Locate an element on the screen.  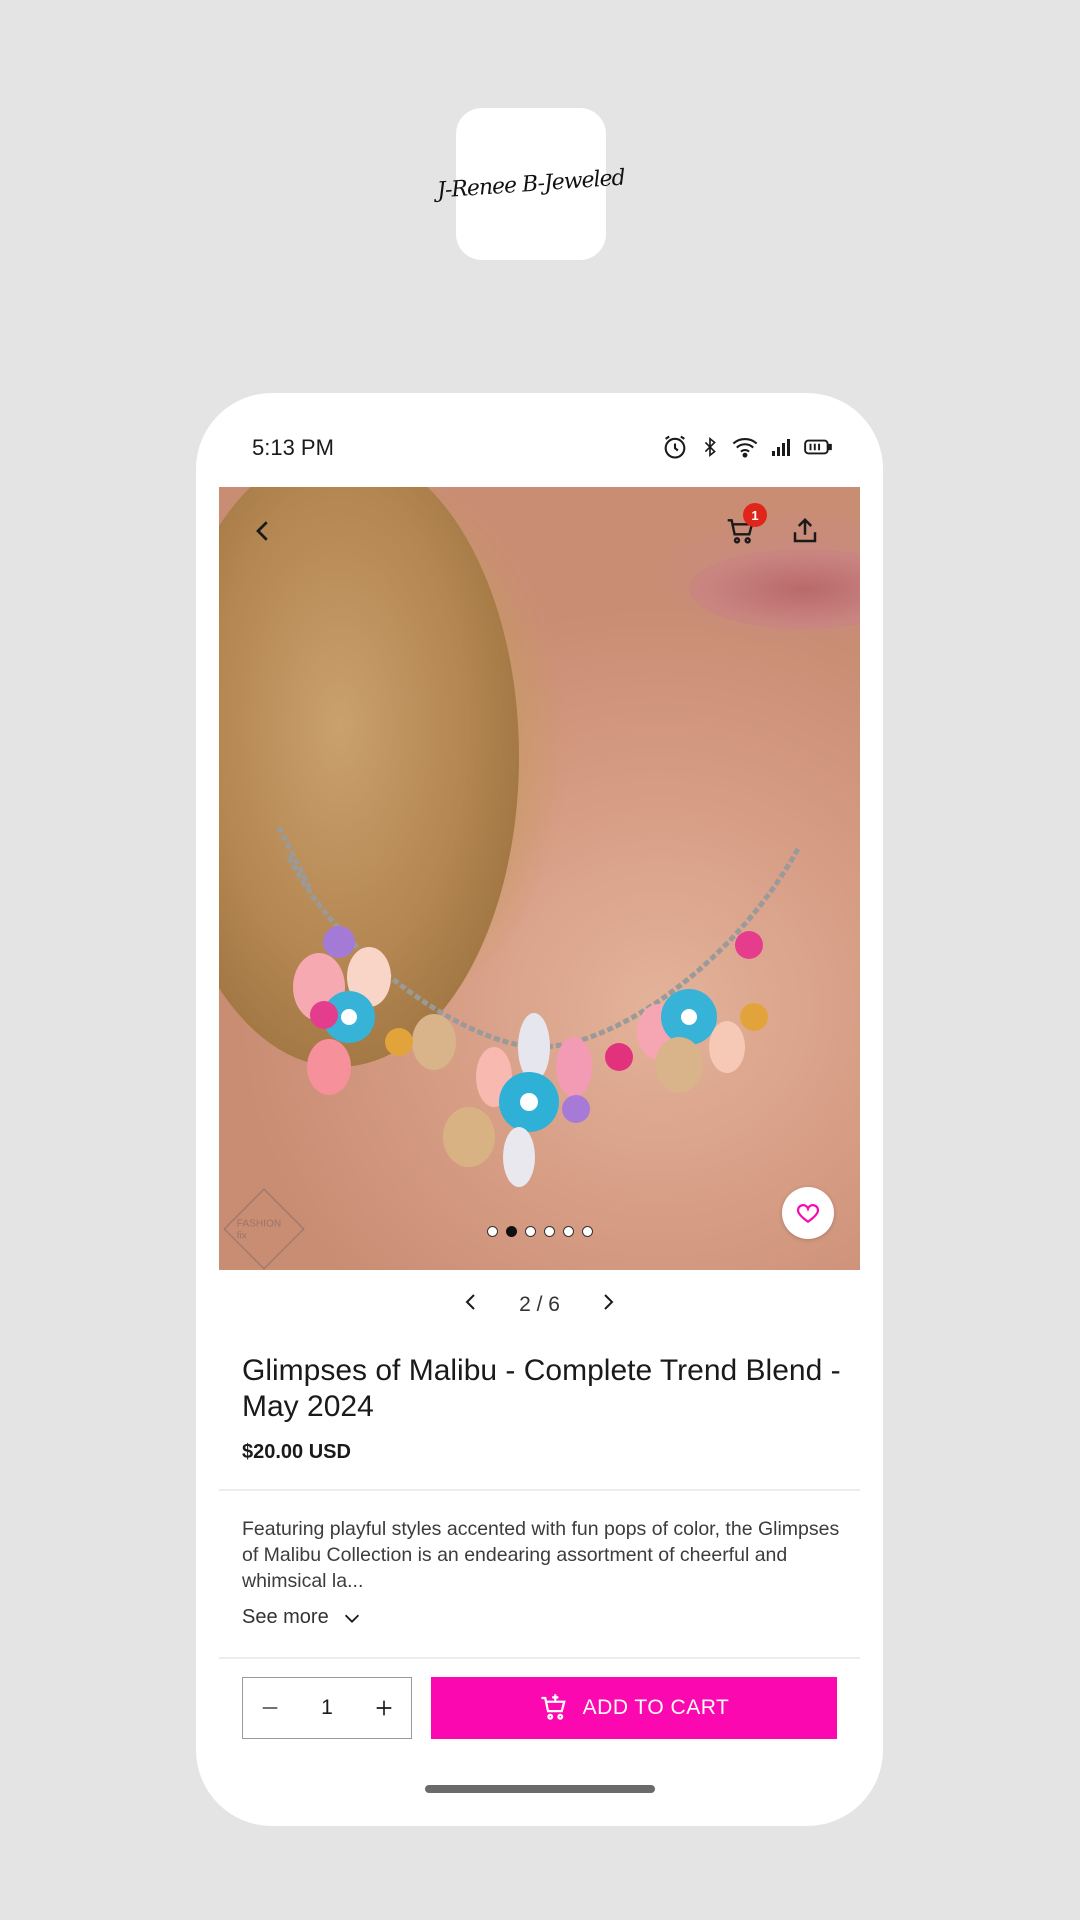
share-icon is located at coordinates (805, 530).